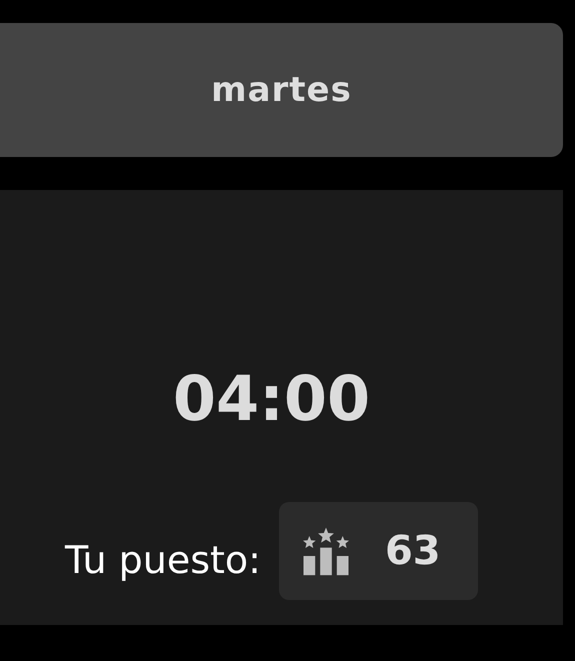 This screenshot has width=575, height=661. Describe the element at coordinates (412, 551) in the screenshot. I see `rank-value: 63` at that location.